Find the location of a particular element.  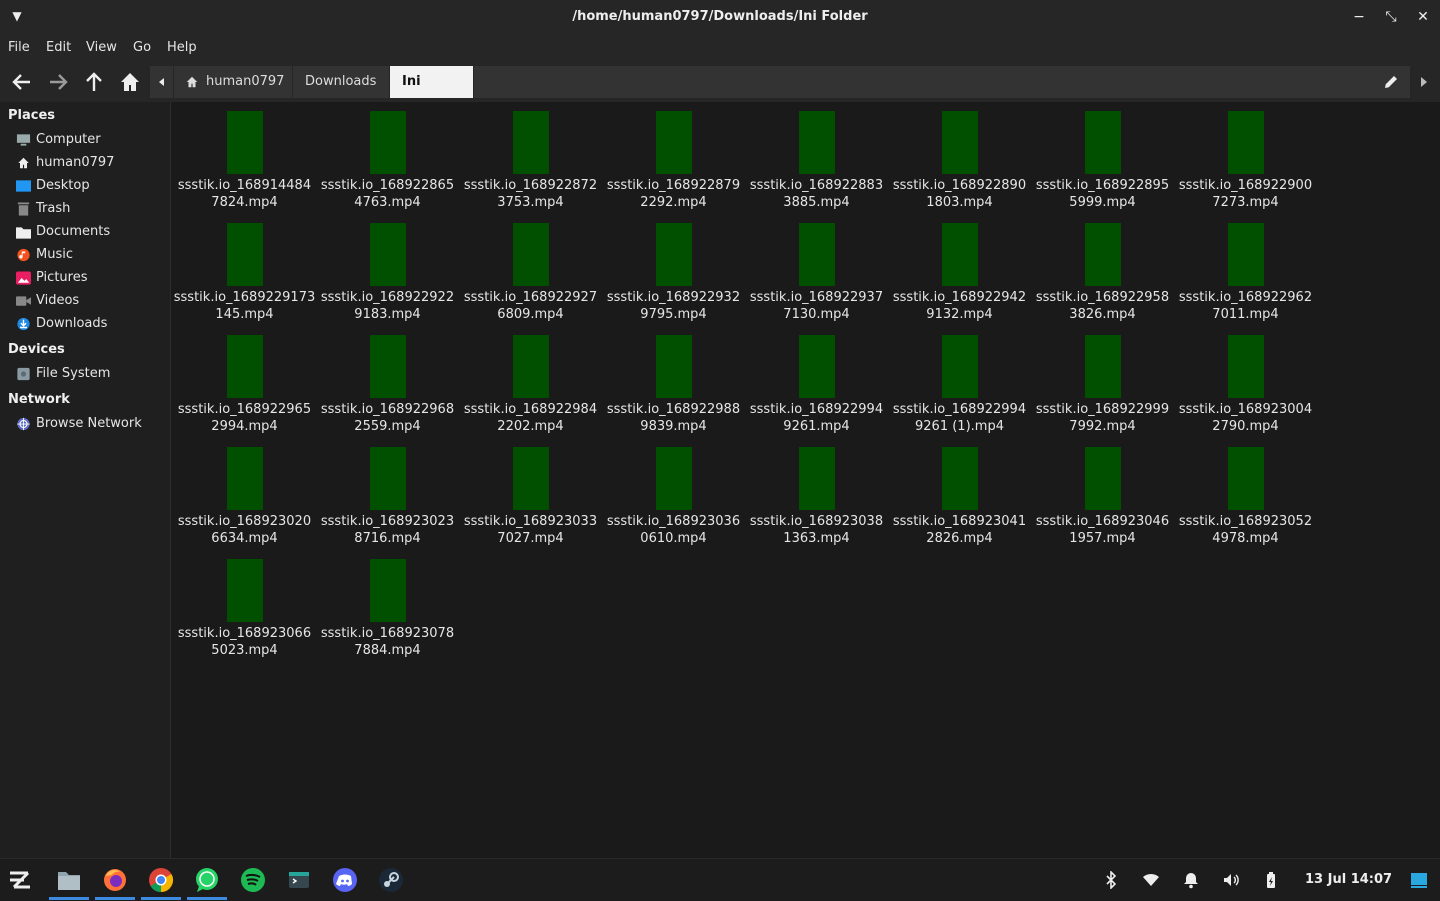

file-name-line2: 0610.mp4 is located at coordinates (673, 538).